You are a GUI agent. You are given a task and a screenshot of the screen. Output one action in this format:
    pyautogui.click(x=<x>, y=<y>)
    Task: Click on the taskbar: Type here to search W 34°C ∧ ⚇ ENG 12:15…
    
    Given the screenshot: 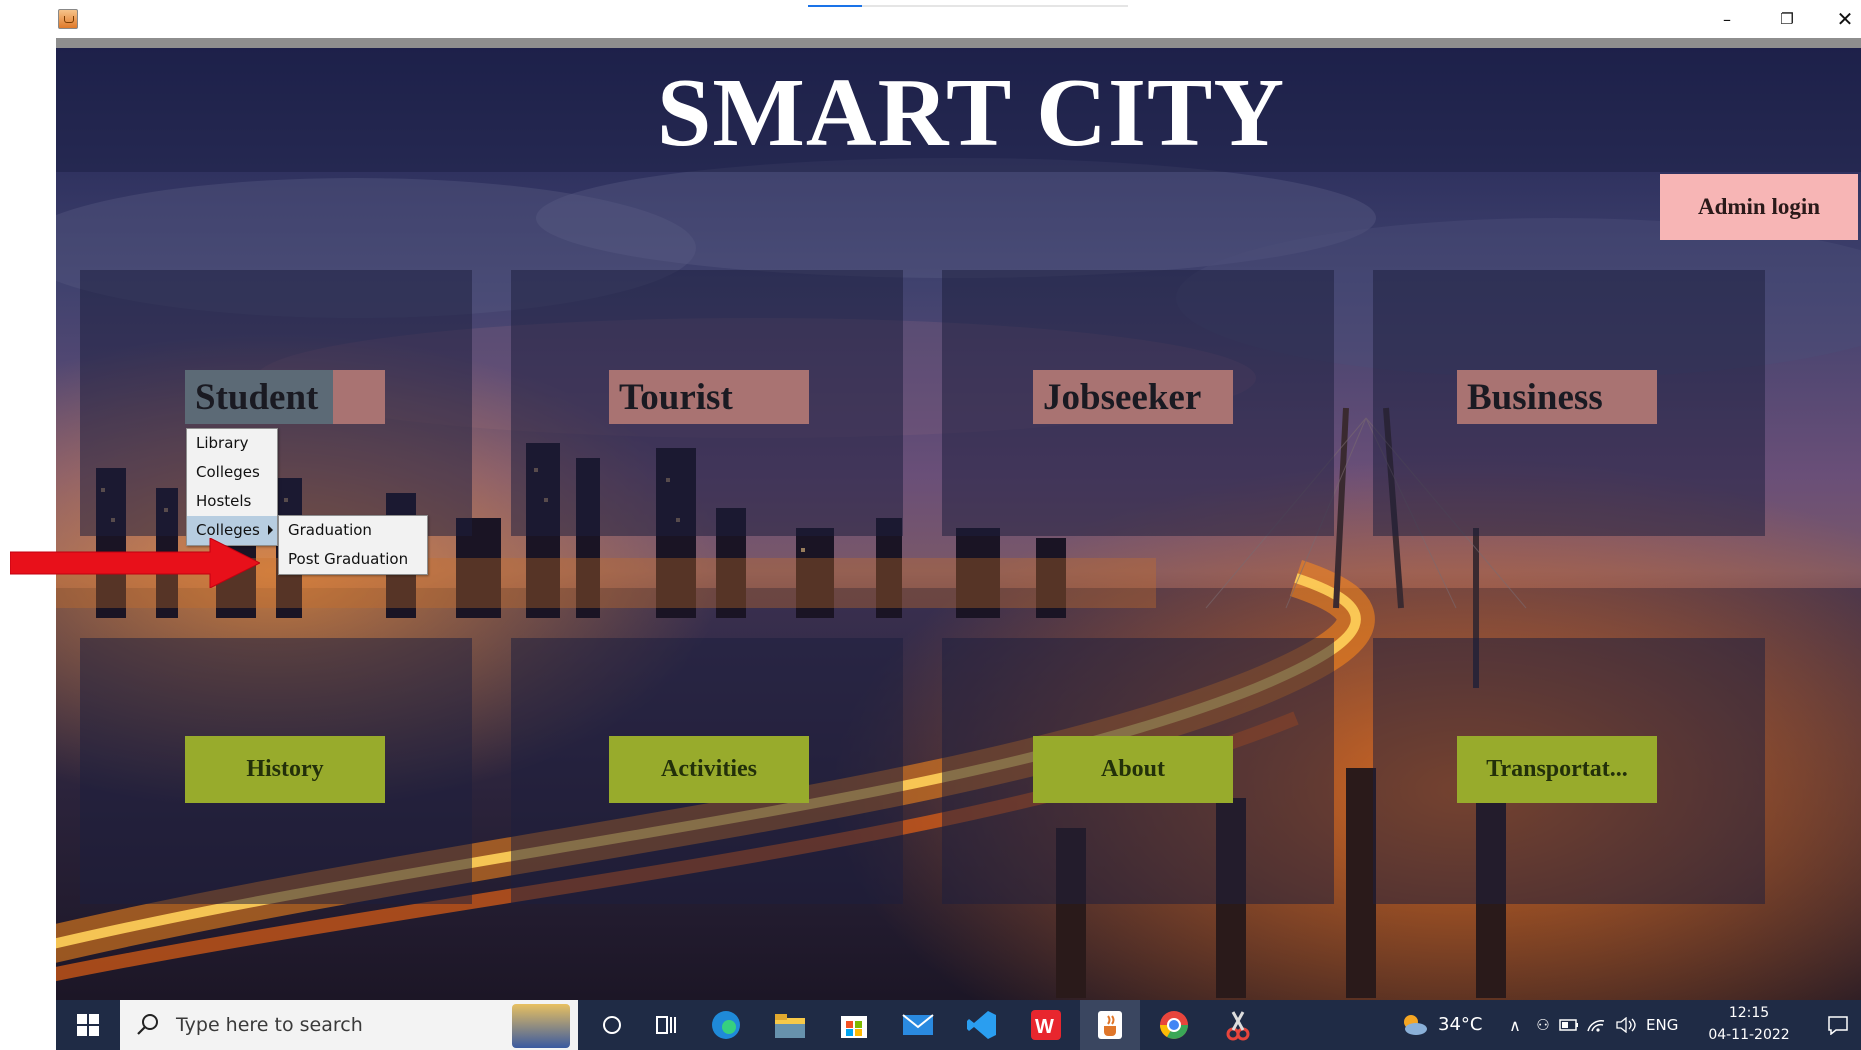 What is the action you would take?
    pyautogui.click(x=958, y=1025)
    